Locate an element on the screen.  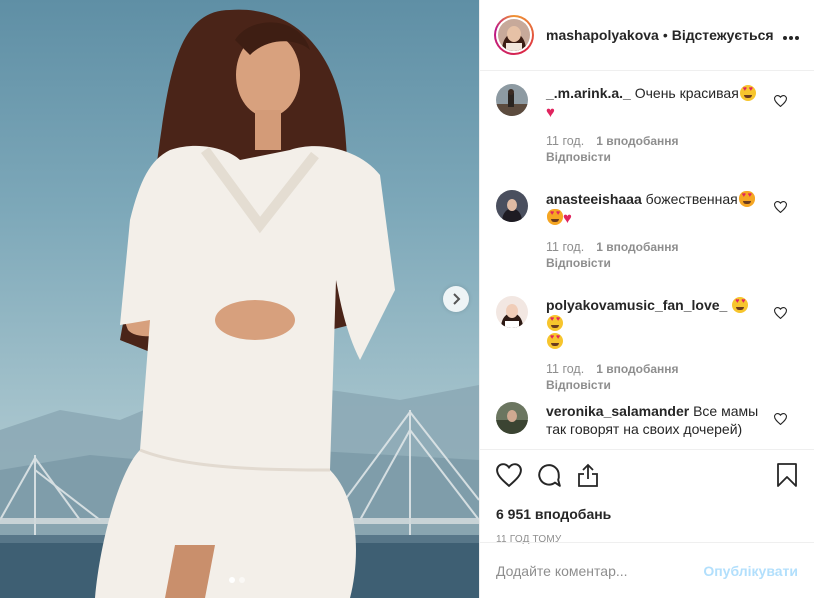
likes-count: 6 951 вподобань is located at coordinates (647, 514).